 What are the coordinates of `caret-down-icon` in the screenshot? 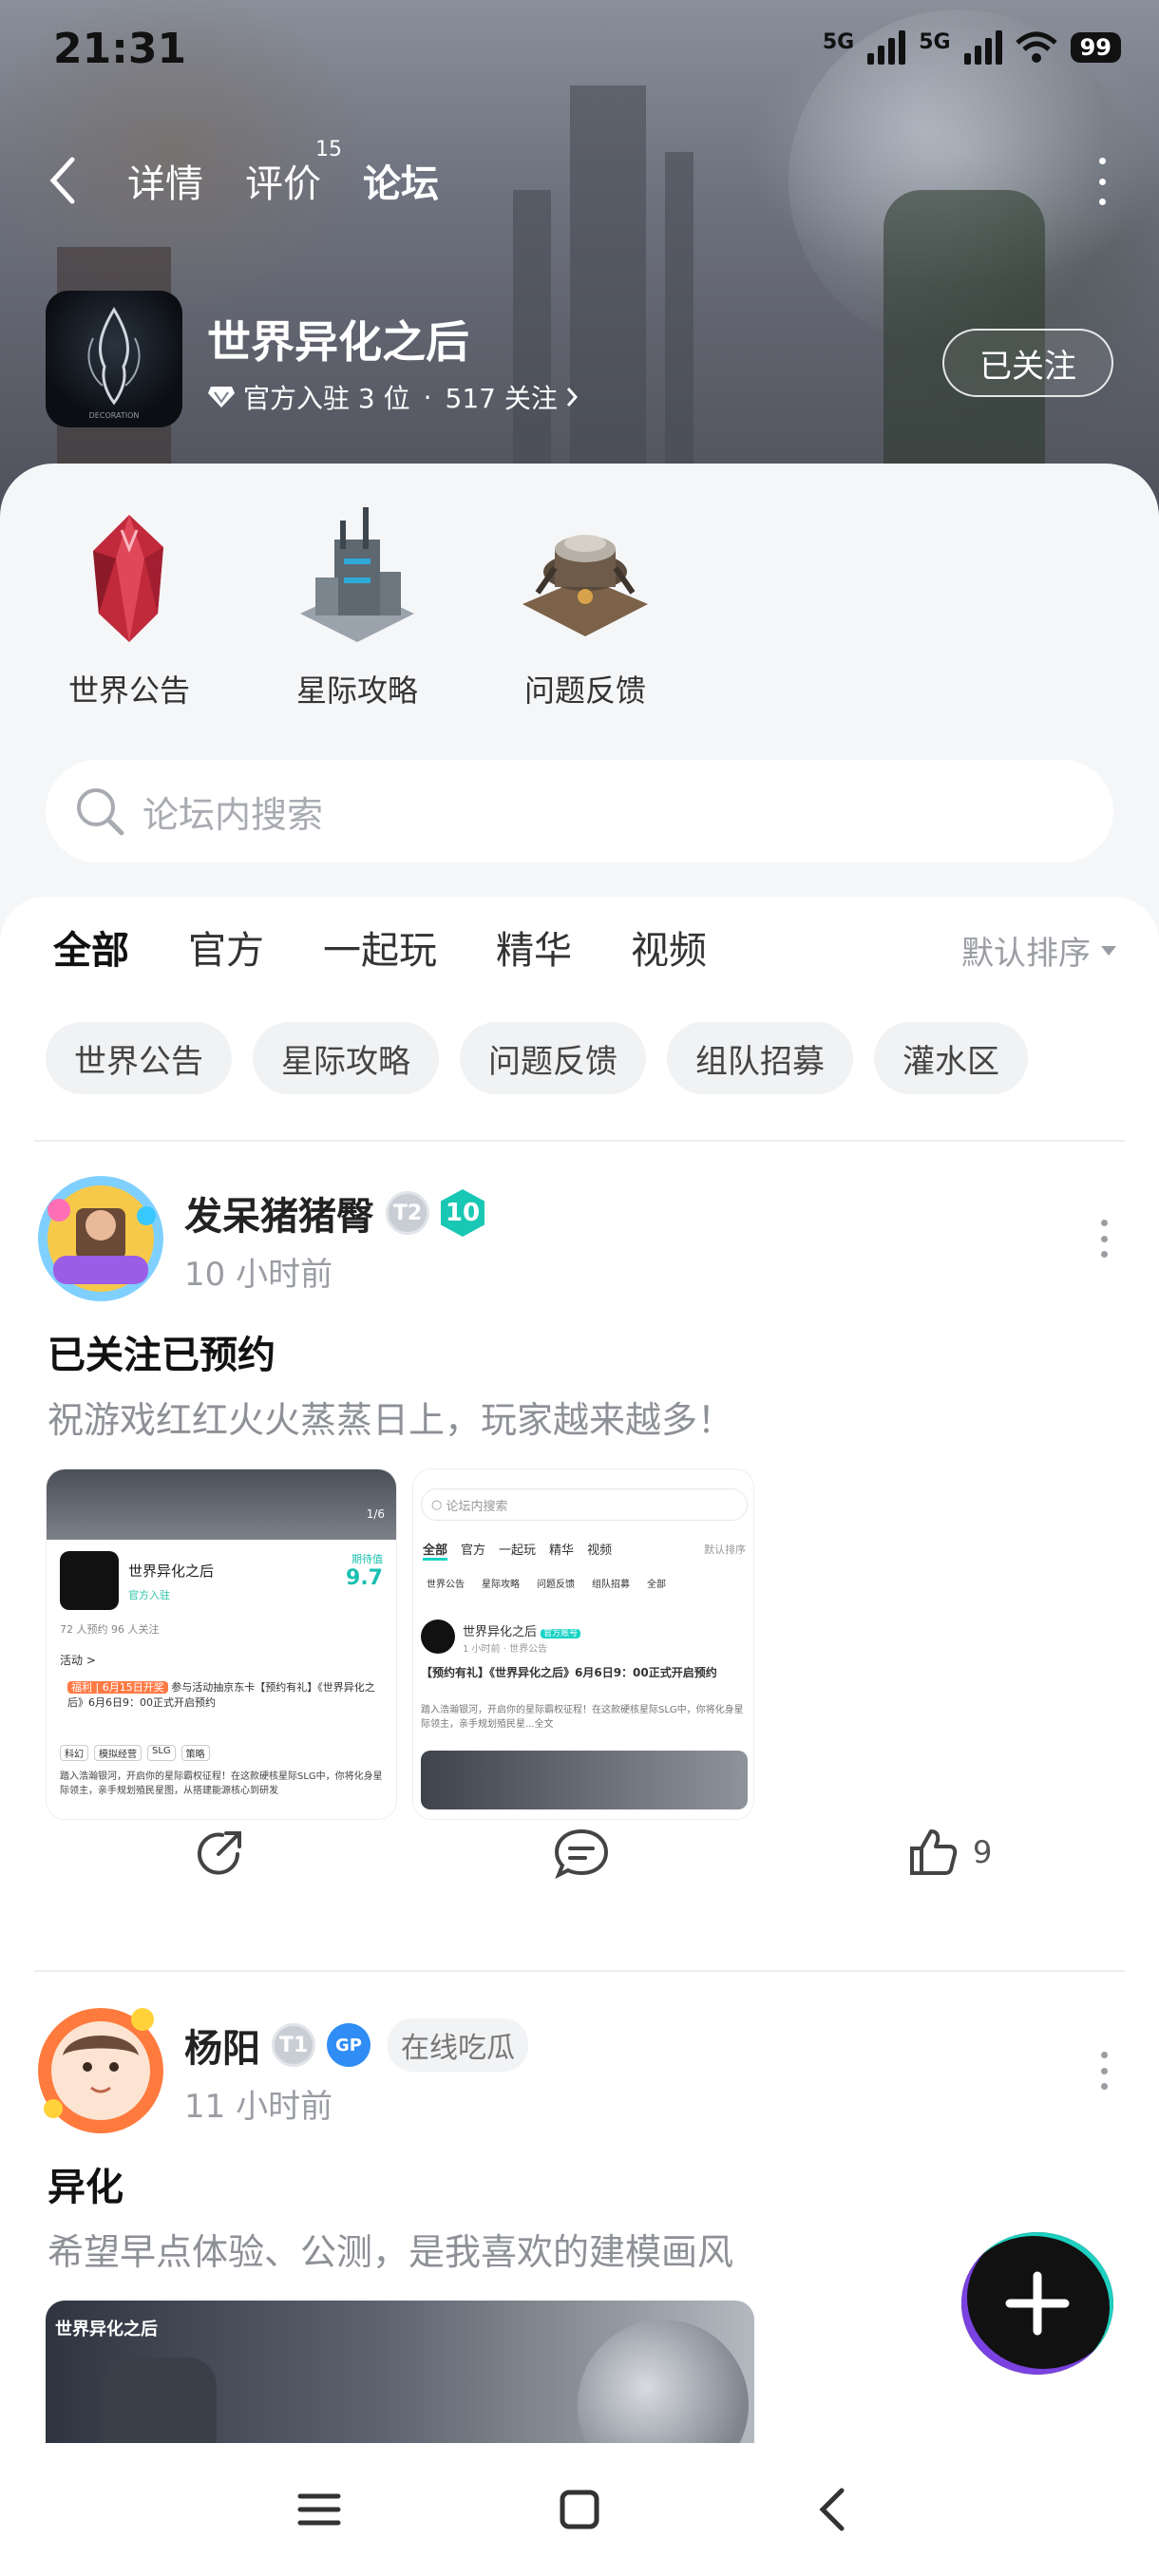 It's located at (1108, 950).